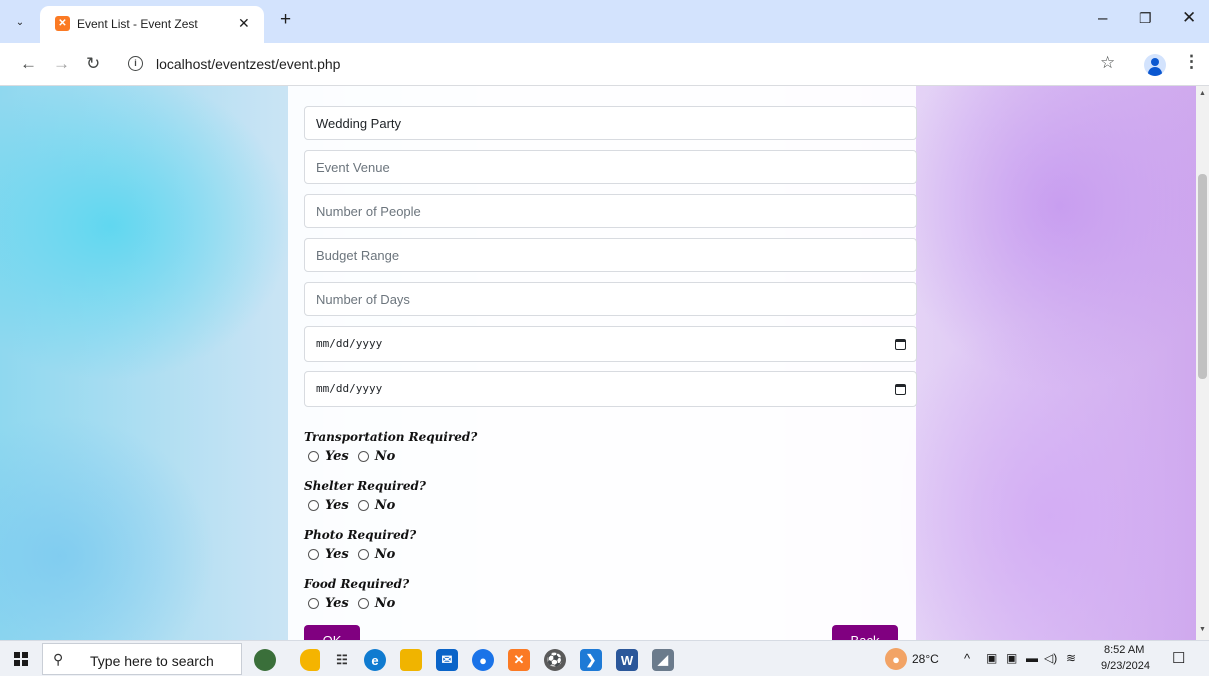 The image size is (1209, 676). What do you see at coordinates (265, 660) in the screenshot?
I see `news-widget-icon` at bounding box center [265, 660].